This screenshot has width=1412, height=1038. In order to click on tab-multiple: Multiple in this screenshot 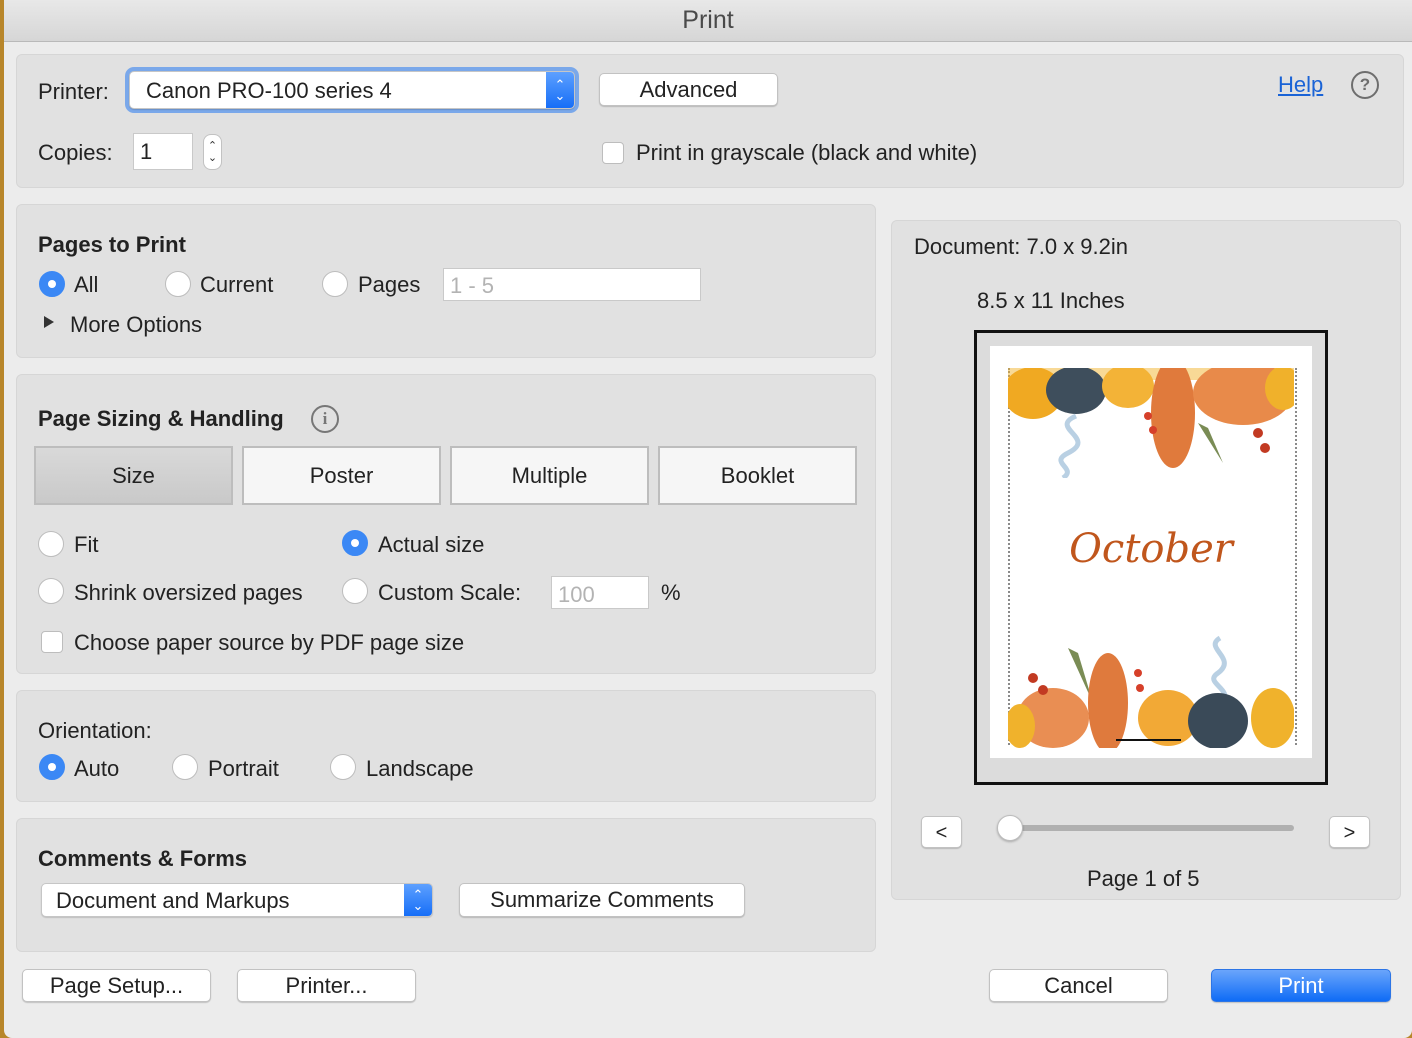, I will do `click(549, 475)`.